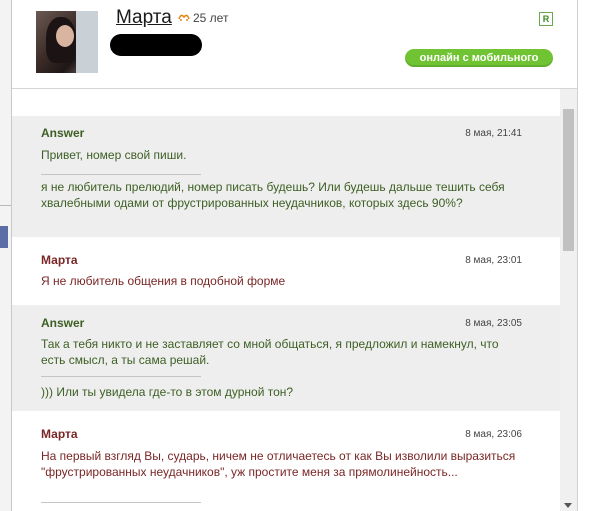  Describe the element at coordinates (546, 19) in the screenshot. I see `r-badge-icon: R` at that location.